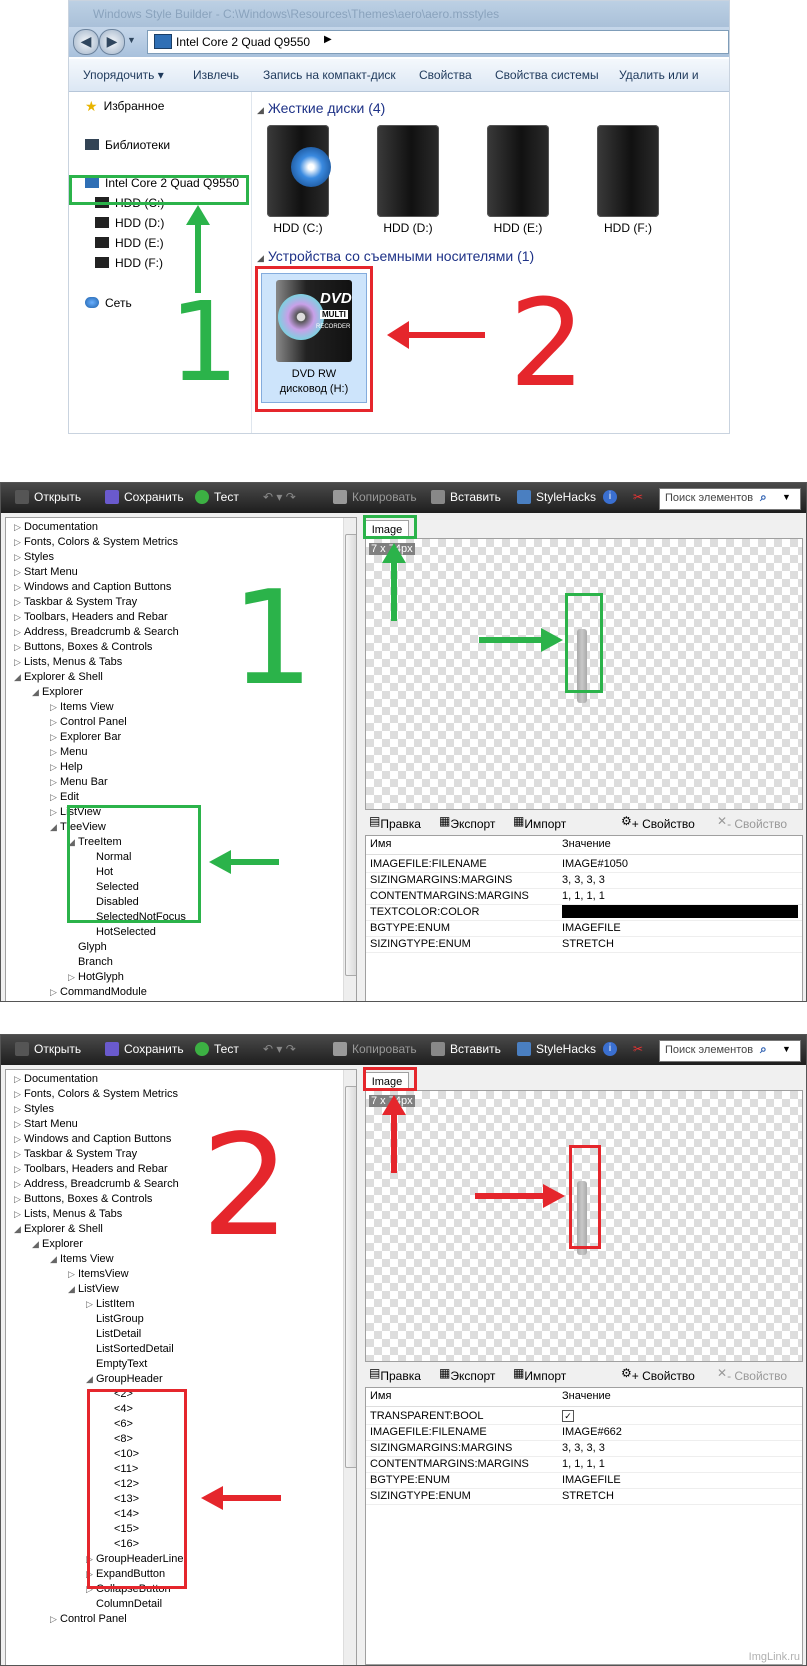 The image size is (807, 1666). Describe the element at coordinates (260, 110) in the screenshot. I see `collapse-icon: ◢` at that location.